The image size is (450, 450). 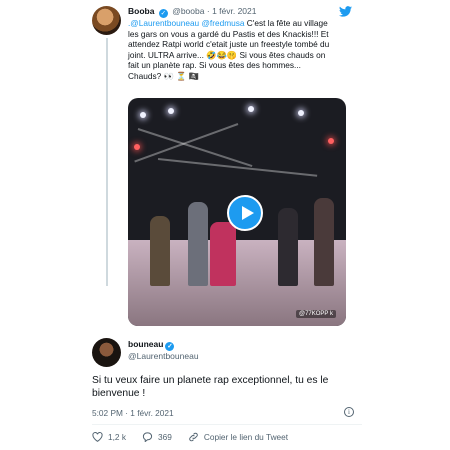 What do you see at coordinates (164, 75) in the screenshot?
I see `quoted-text-segment: Chauds? 👀 ⏳ 🏴‍☠️` at bounding box center [164, 75].